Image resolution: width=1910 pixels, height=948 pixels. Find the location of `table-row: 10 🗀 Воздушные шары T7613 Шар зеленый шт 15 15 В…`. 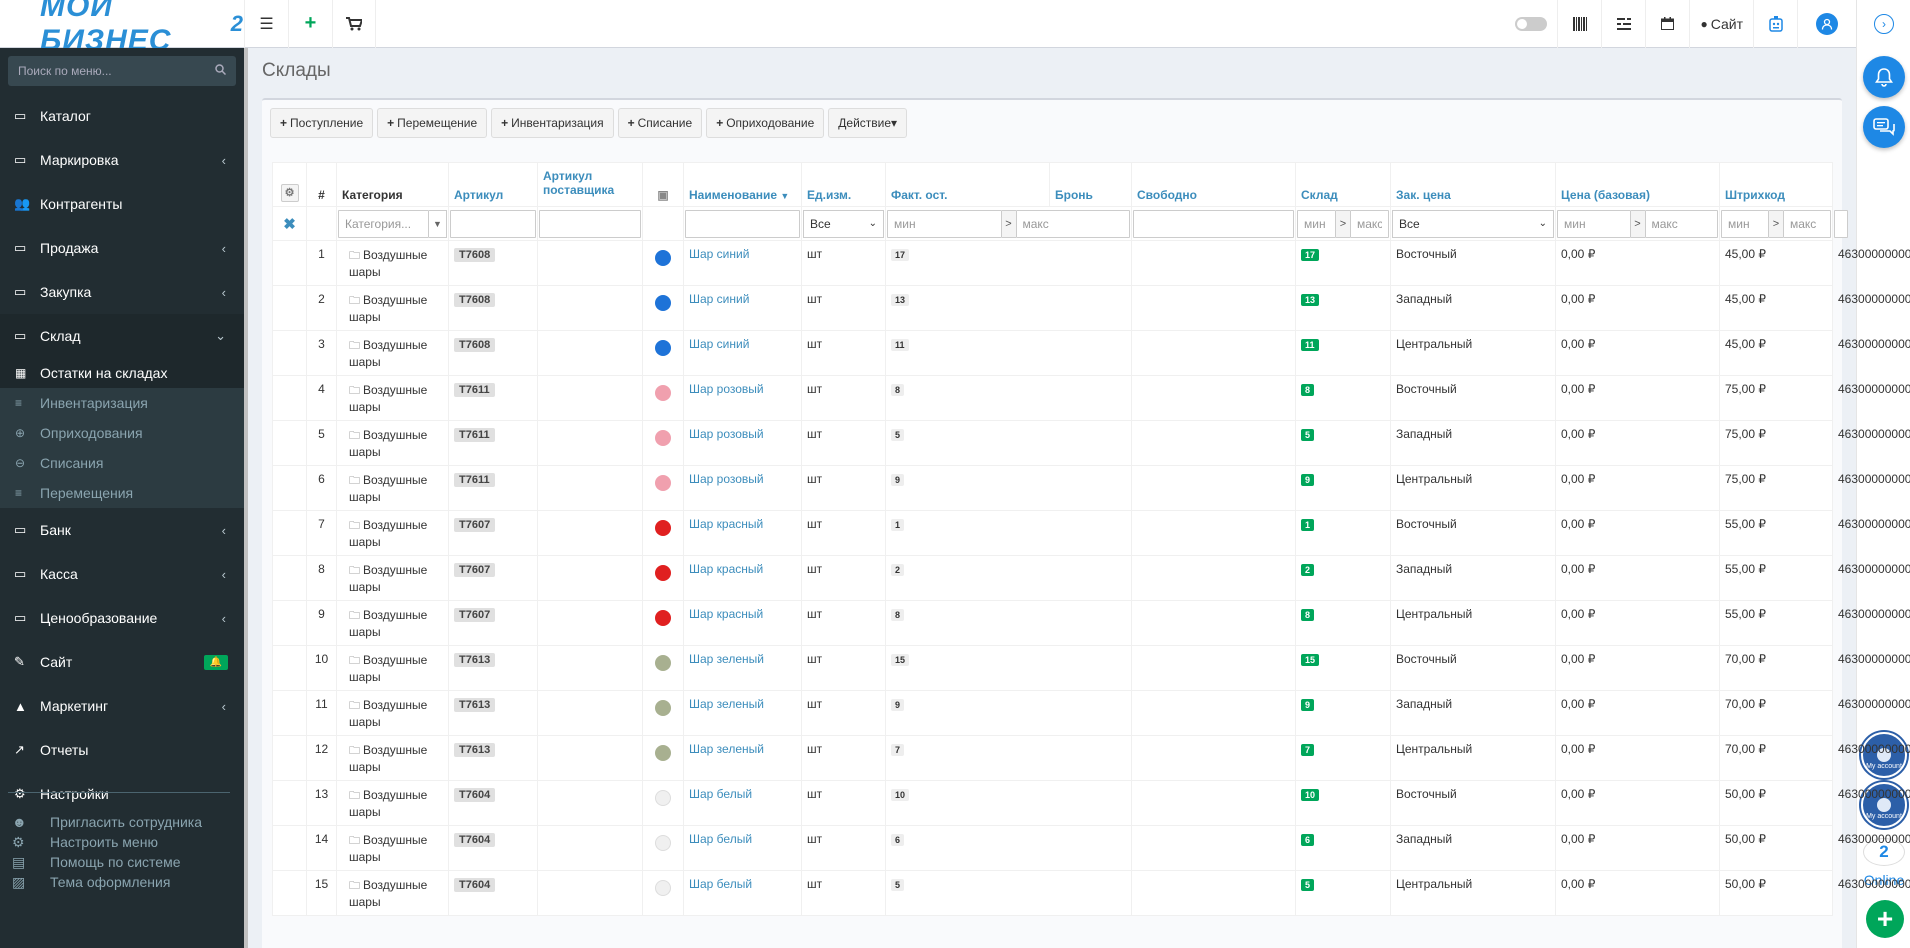

table-row: 10 🗀 Воздушные шары T7613 Шар зеленый шт 15 15 В… is located at coordinates (1091, 668).